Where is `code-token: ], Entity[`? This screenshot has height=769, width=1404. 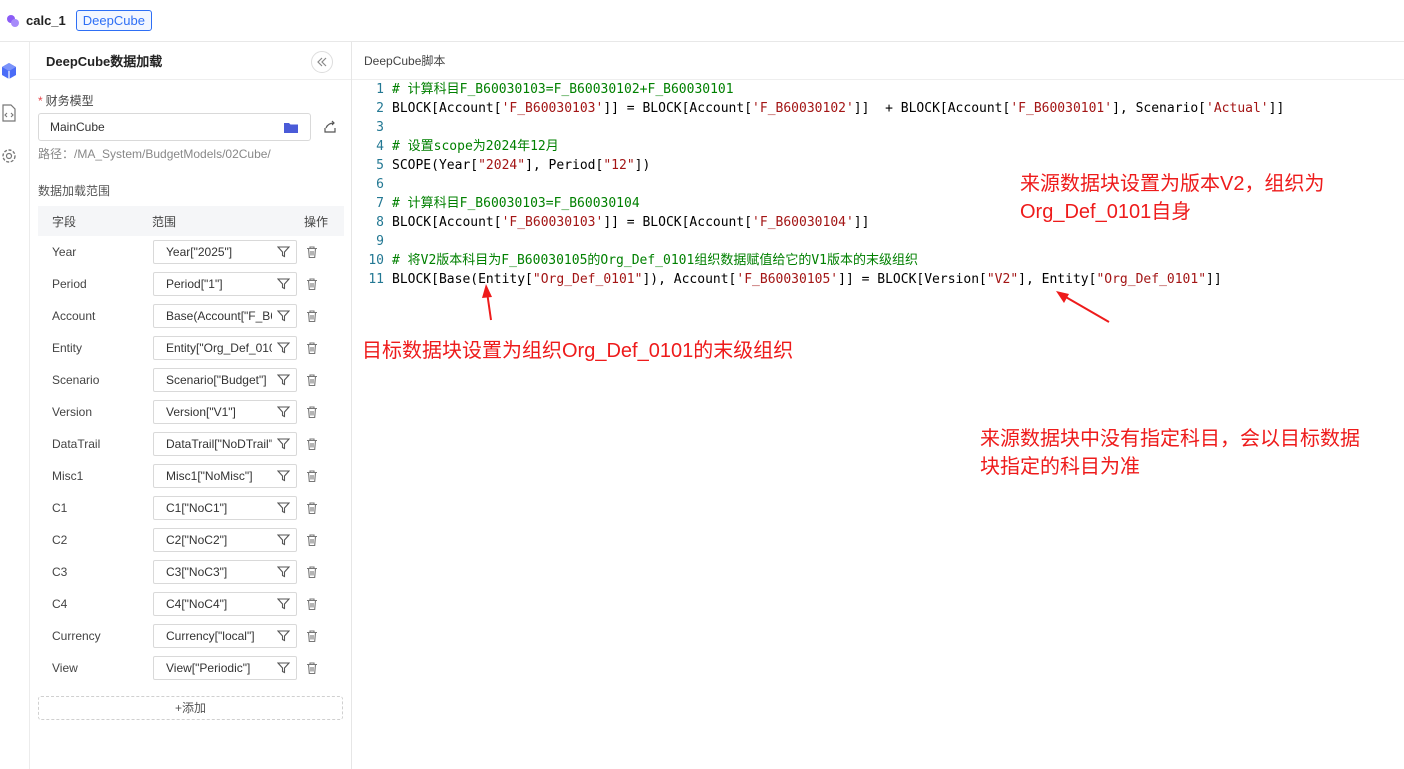 code-token: ], Entity[ is located at coordinates (1057, 279).